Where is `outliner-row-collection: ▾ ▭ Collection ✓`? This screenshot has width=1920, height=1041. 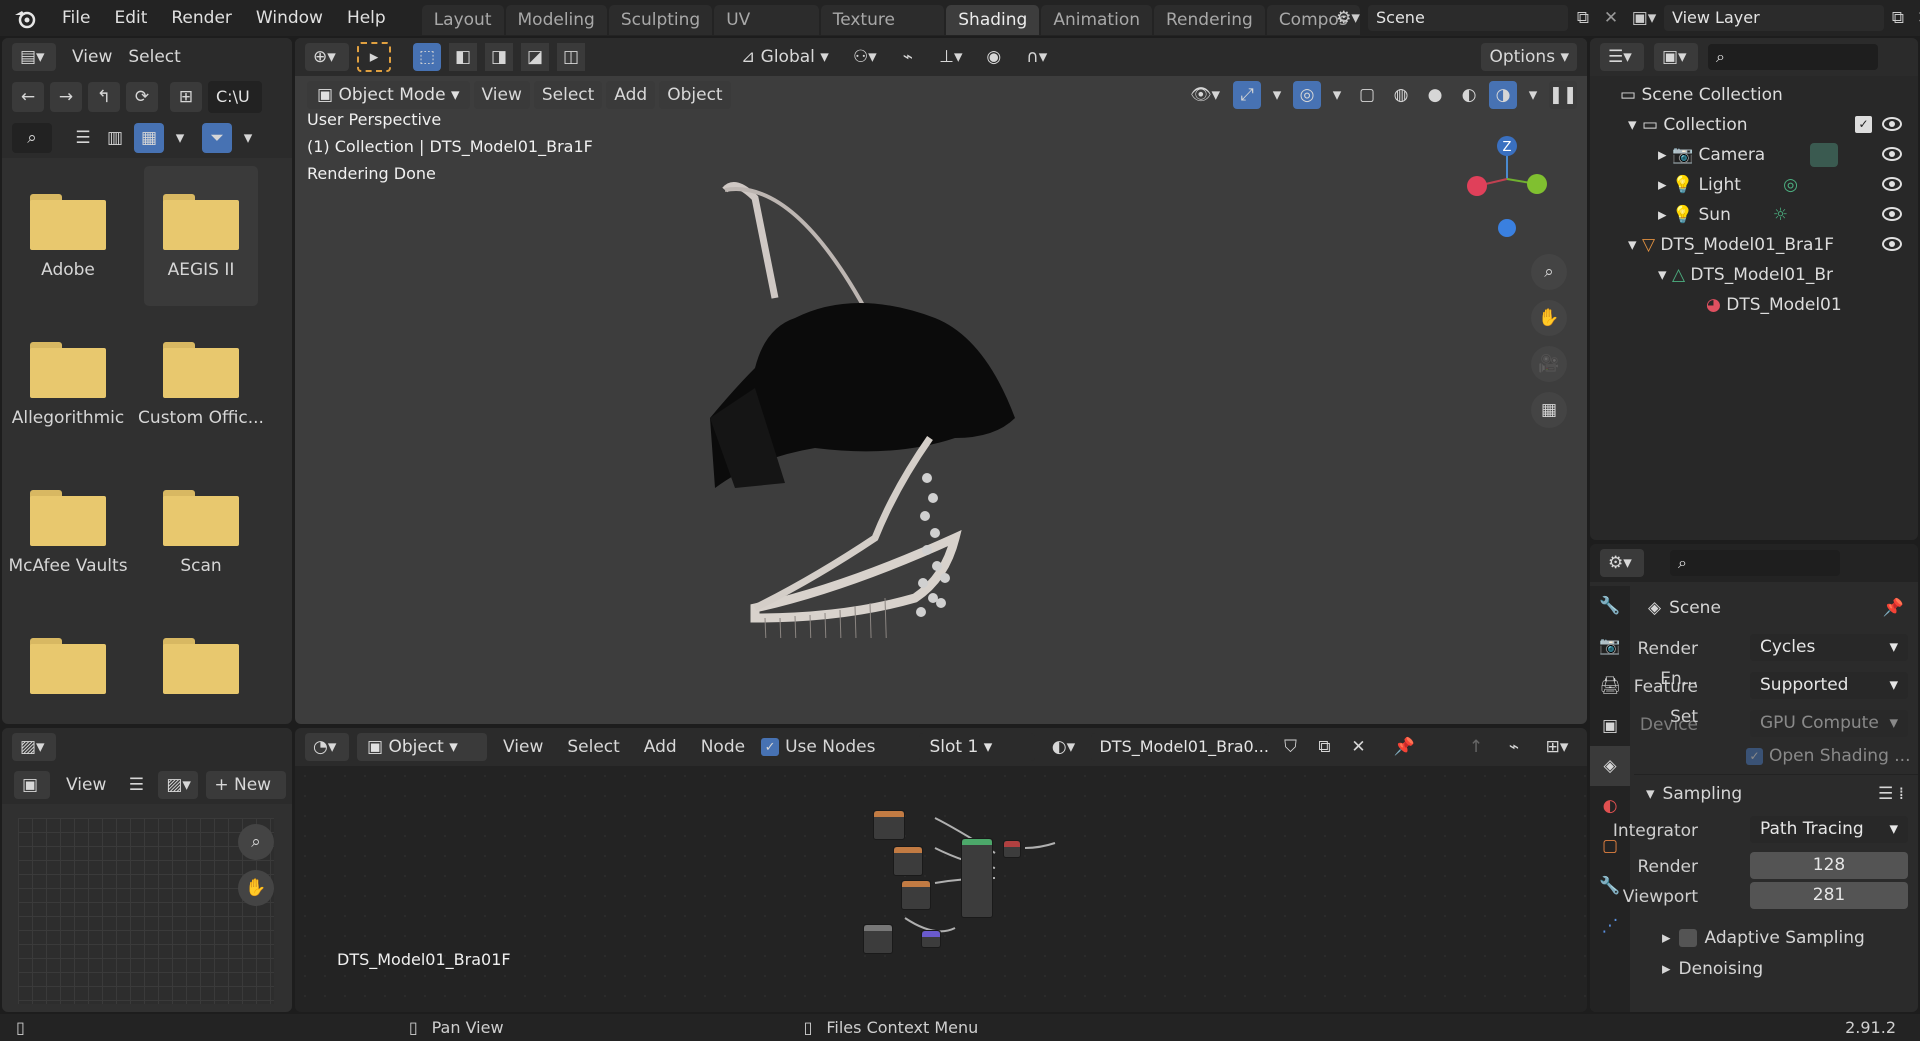
outliner-row-collection: ▾ ▭ Collection ✓ is located at coordinates (1754, 125).